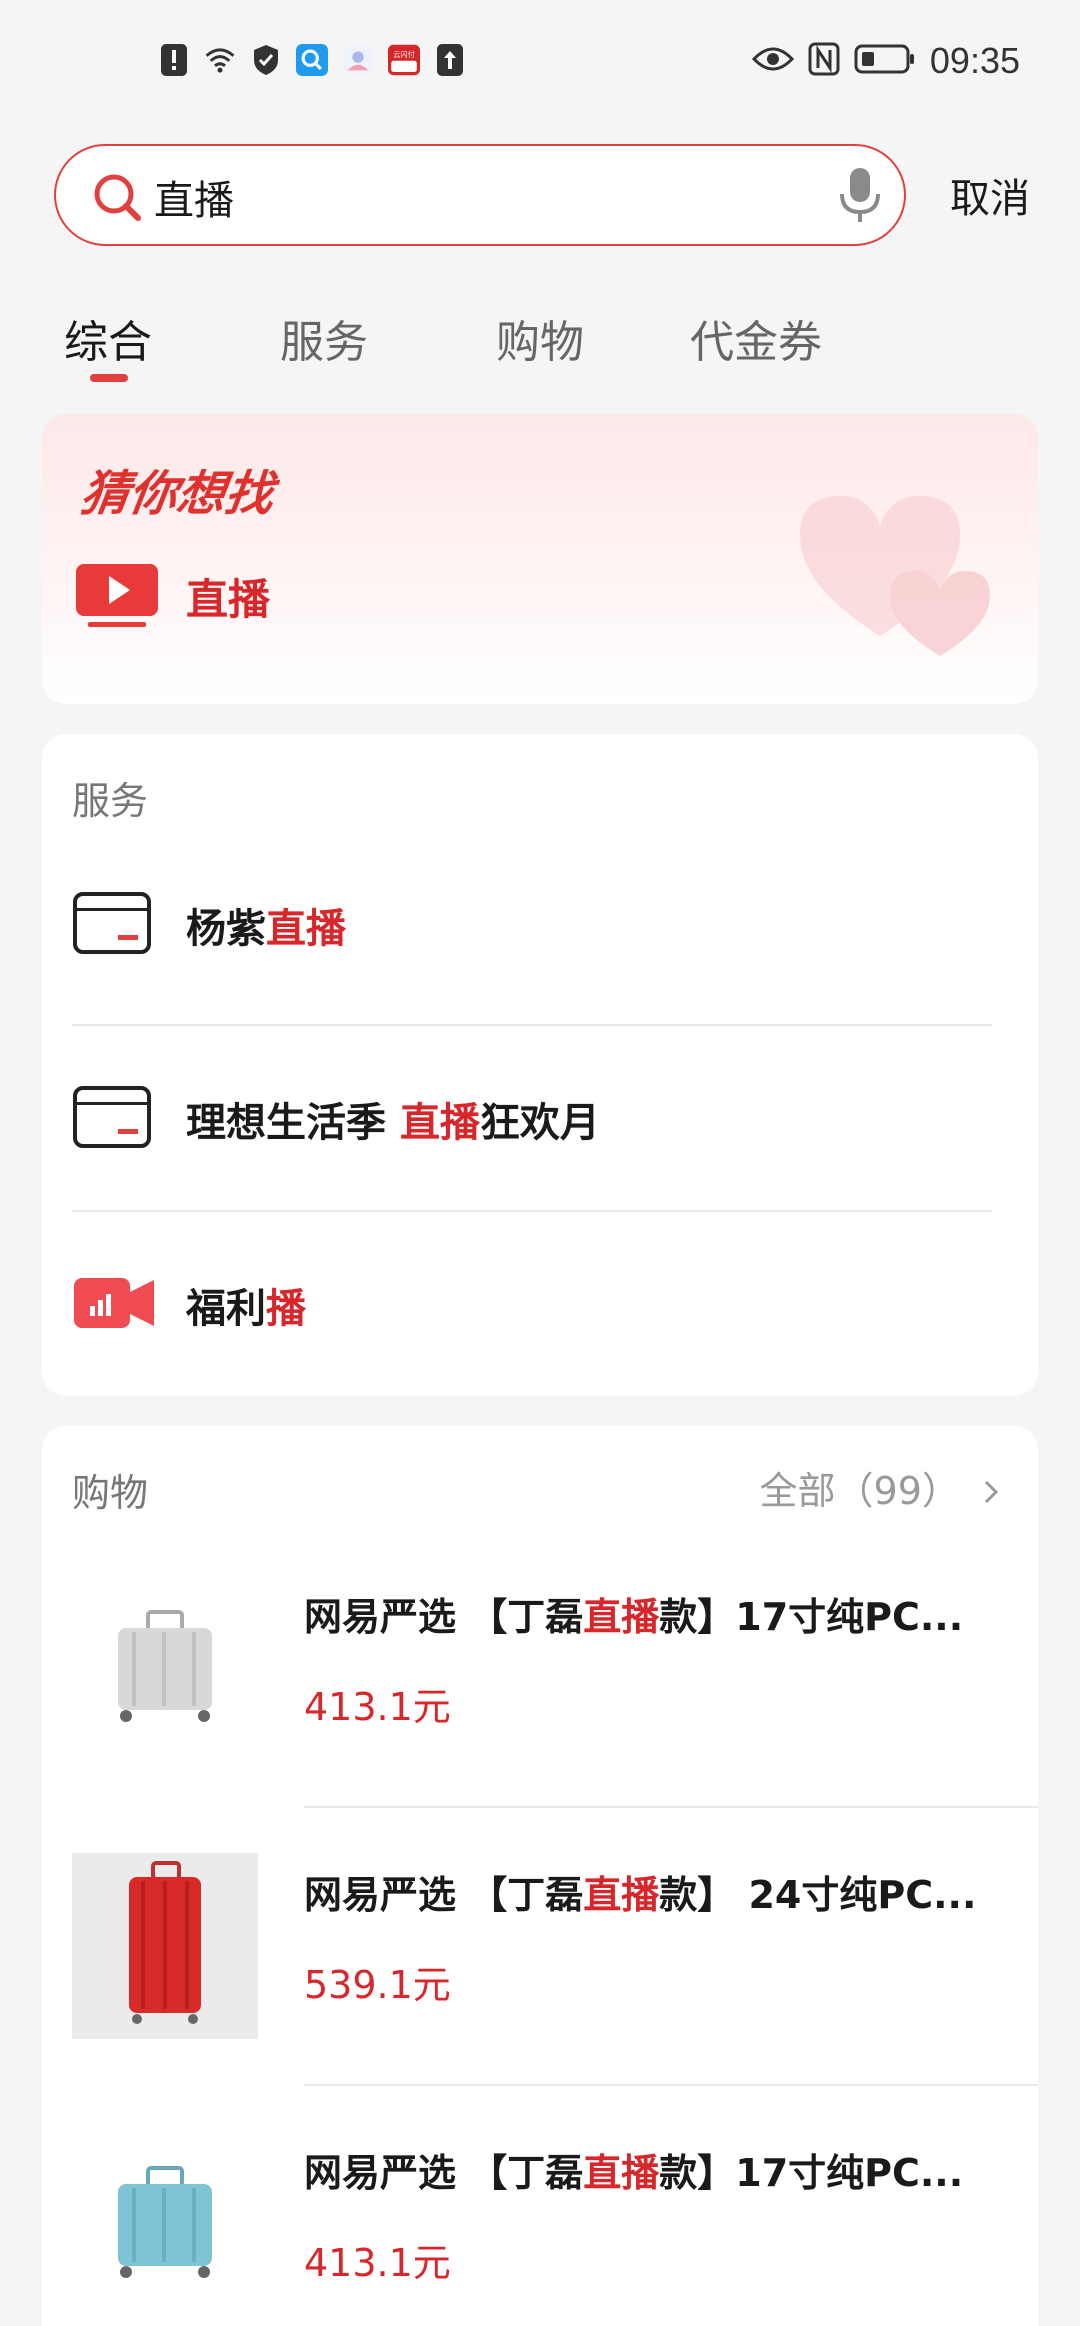 This screenshot has height=2326, width=1080. Describe the element at coordinates (404, 54) in the screenshot. I see `svg-text: 云闪付` at that location.